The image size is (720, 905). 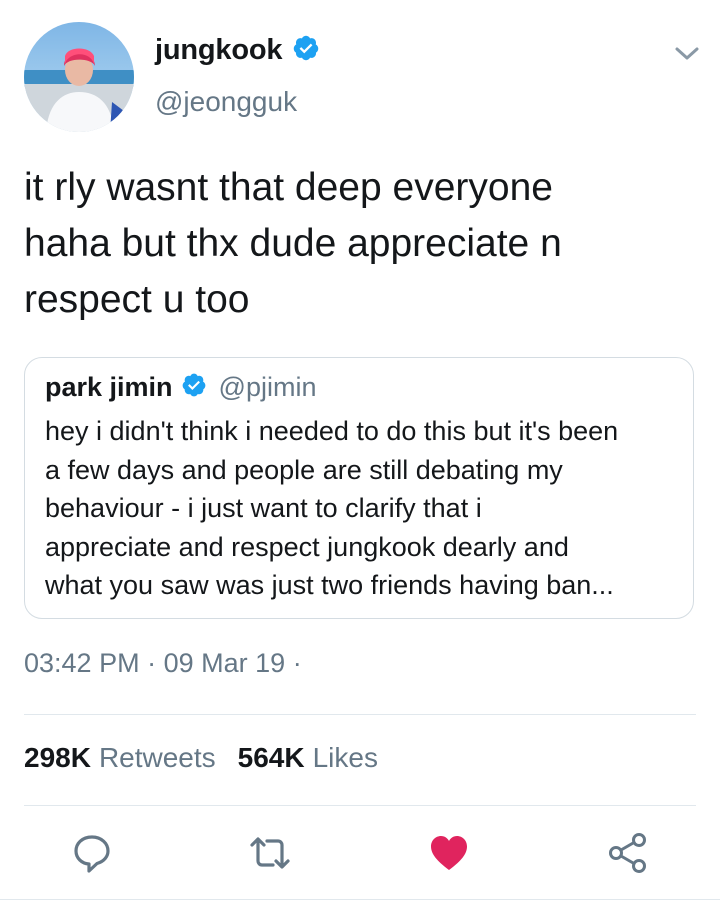 I want to click on tweet-timestamp: 03:42 PM · 09 Mar 19 ·, so click(x=163, y=663).